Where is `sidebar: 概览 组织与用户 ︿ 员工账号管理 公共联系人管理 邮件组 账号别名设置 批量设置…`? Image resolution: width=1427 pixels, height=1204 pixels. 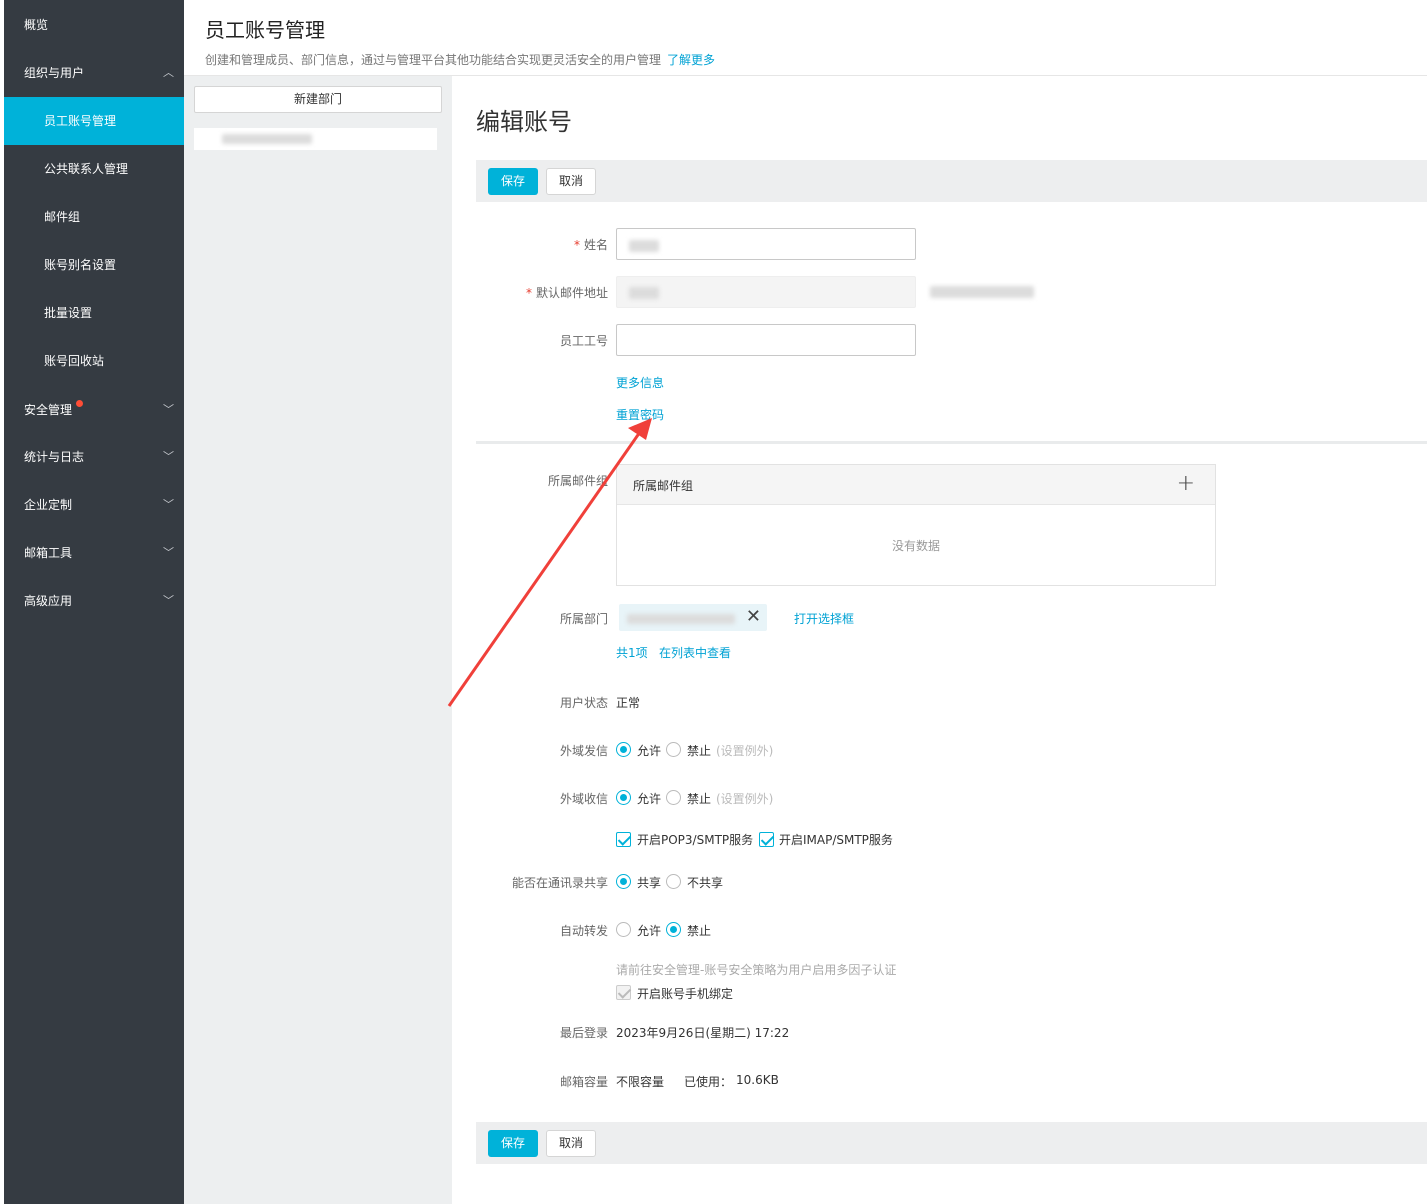 sidebar: 概览 组织与用户 ︿ 员工账号管理 公共联系人管理 邮件组 账号别名设置 批量设置… is located at coordinates (94, 602).